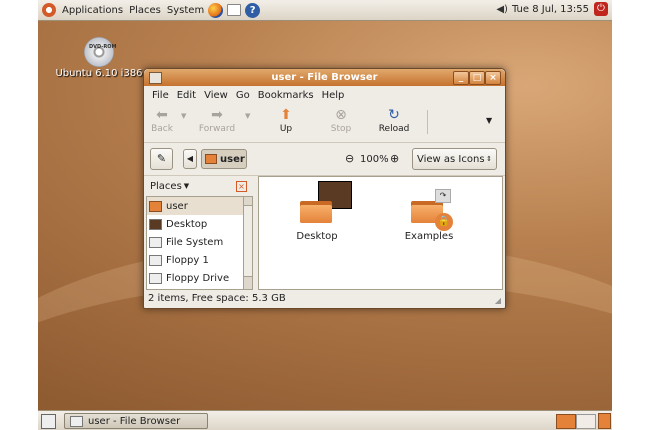 This screenshot has height=430, width=650. I want to click on sidebar-item-desktop: Desktop, so click(195, 224).